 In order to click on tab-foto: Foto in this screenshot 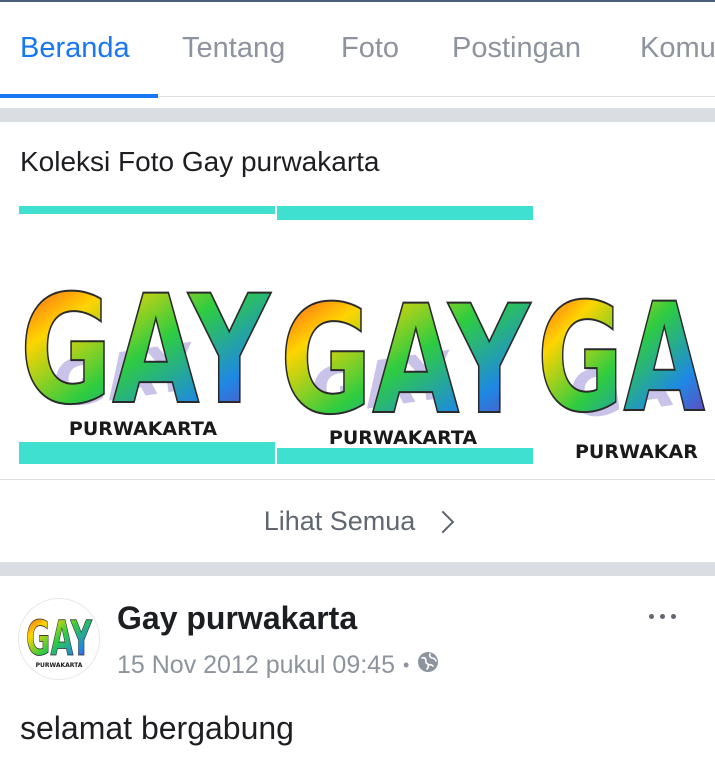, I will do `click(370, 48)`.